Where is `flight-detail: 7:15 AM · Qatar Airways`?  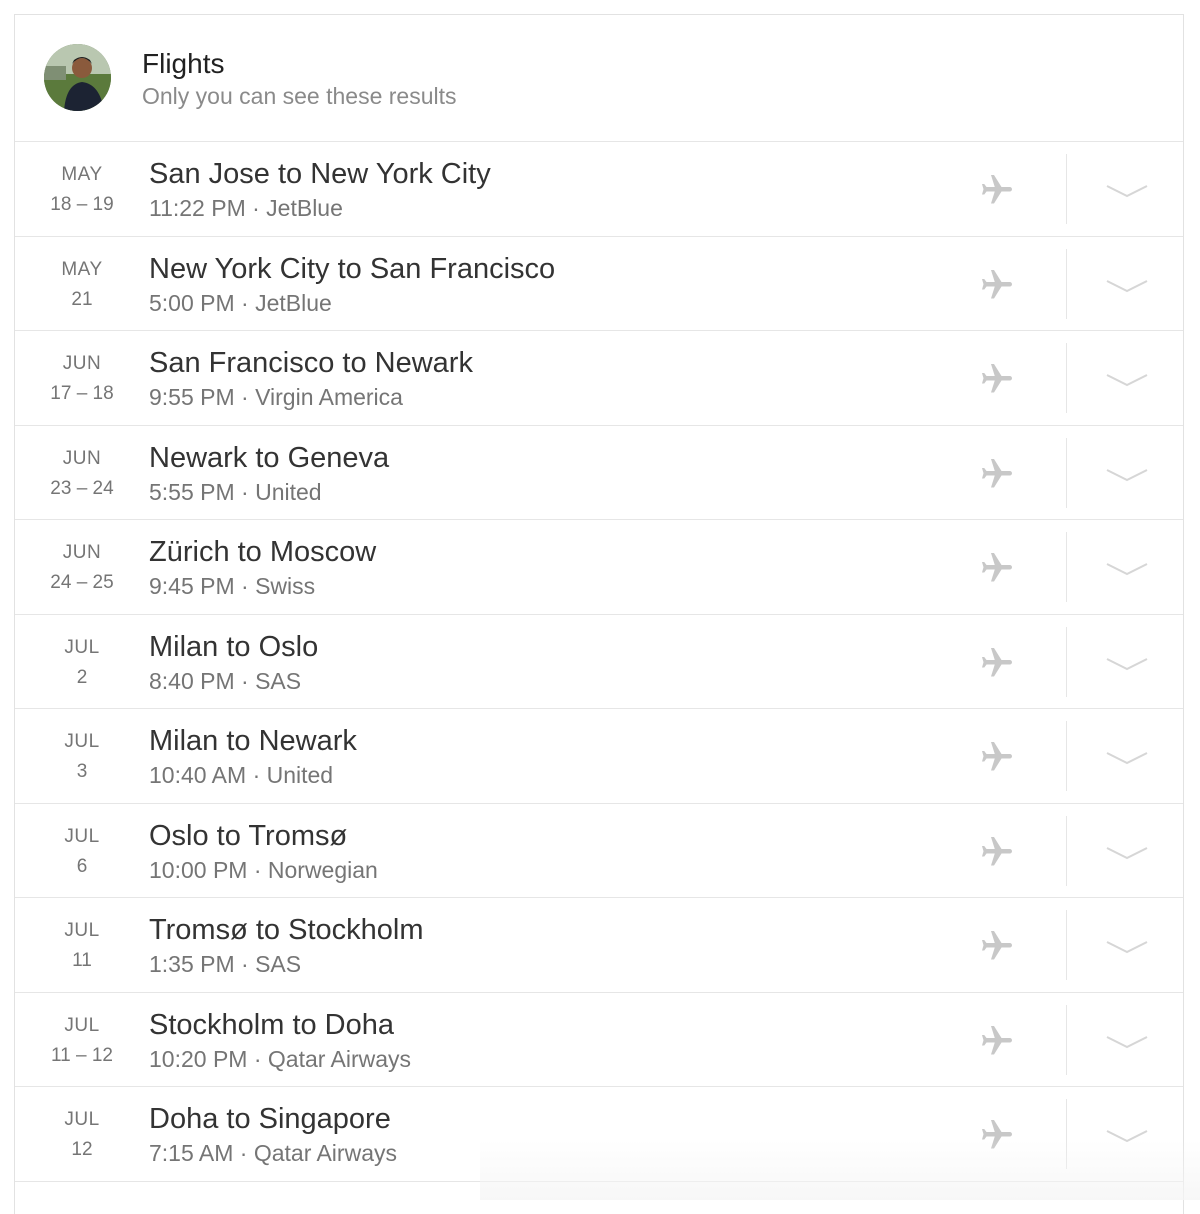
flight-detail: 7:15 AM · Qatar Airways is located at coordinates (273, 1153).